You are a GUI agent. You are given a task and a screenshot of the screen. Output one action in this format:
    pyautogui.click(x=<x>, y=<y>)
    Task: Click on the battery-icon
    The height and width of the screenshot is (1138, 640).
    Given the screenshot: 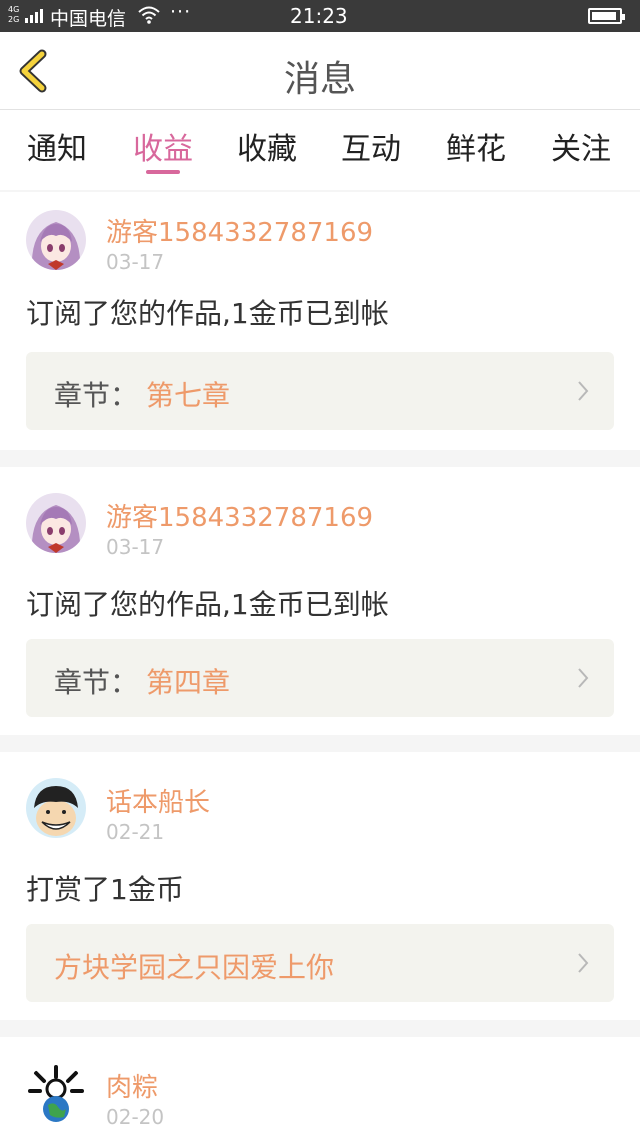 What is the action you would take?
    pyautogui.click(x=606, y=16)
    